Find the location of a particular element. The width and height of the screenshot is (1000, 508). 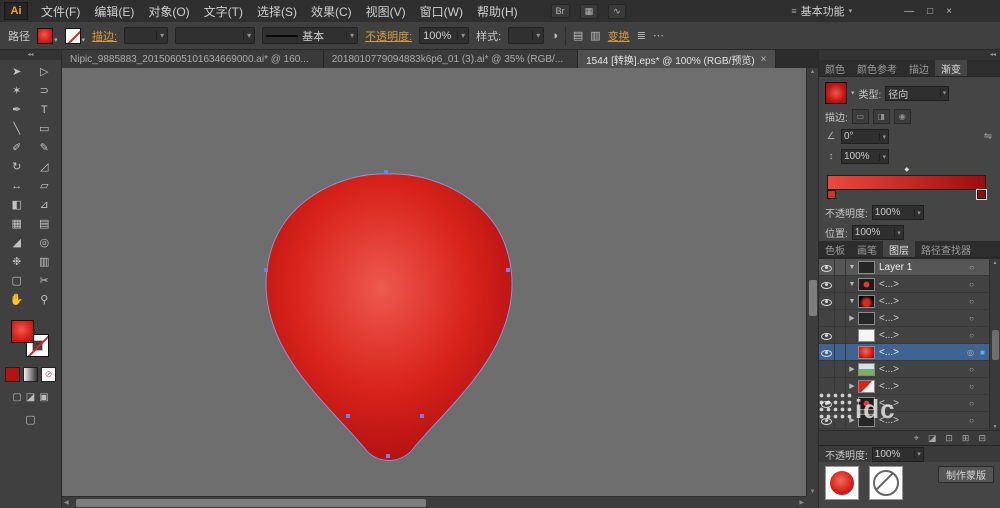

lasso-tool: ⊃ is located at coordinates (45, 90).